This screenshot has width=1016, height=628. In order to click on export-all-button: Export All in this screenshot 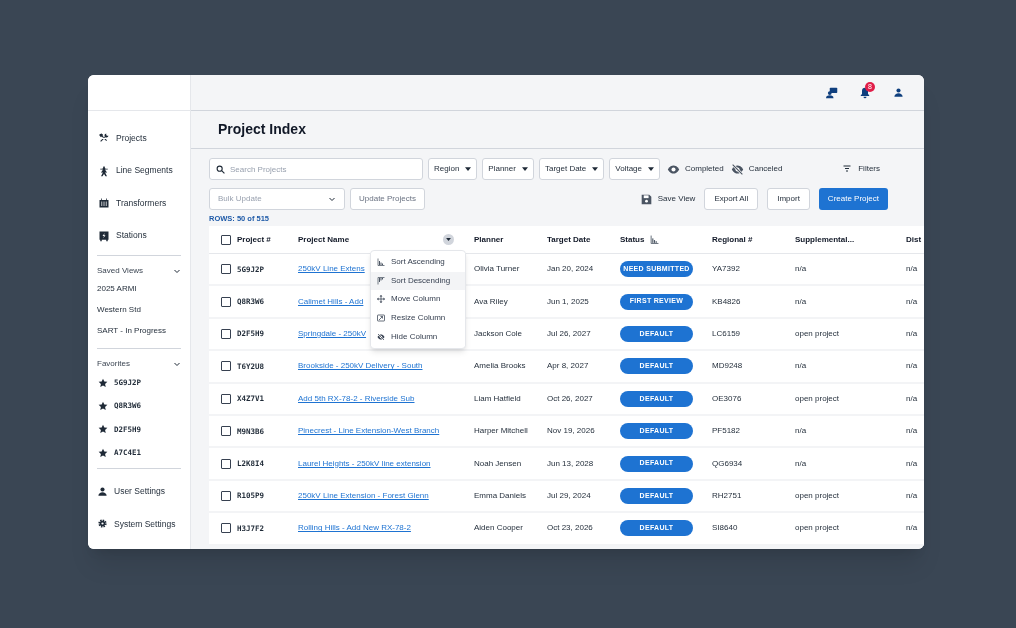, I will do `click(731, 199)`.